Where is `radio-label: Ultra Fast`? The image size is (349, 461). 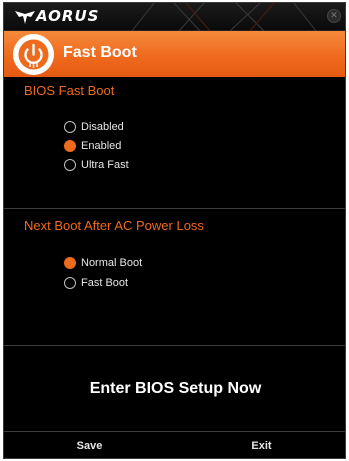
radio-label: Ultra Fast is located at coordinates (105, 165).